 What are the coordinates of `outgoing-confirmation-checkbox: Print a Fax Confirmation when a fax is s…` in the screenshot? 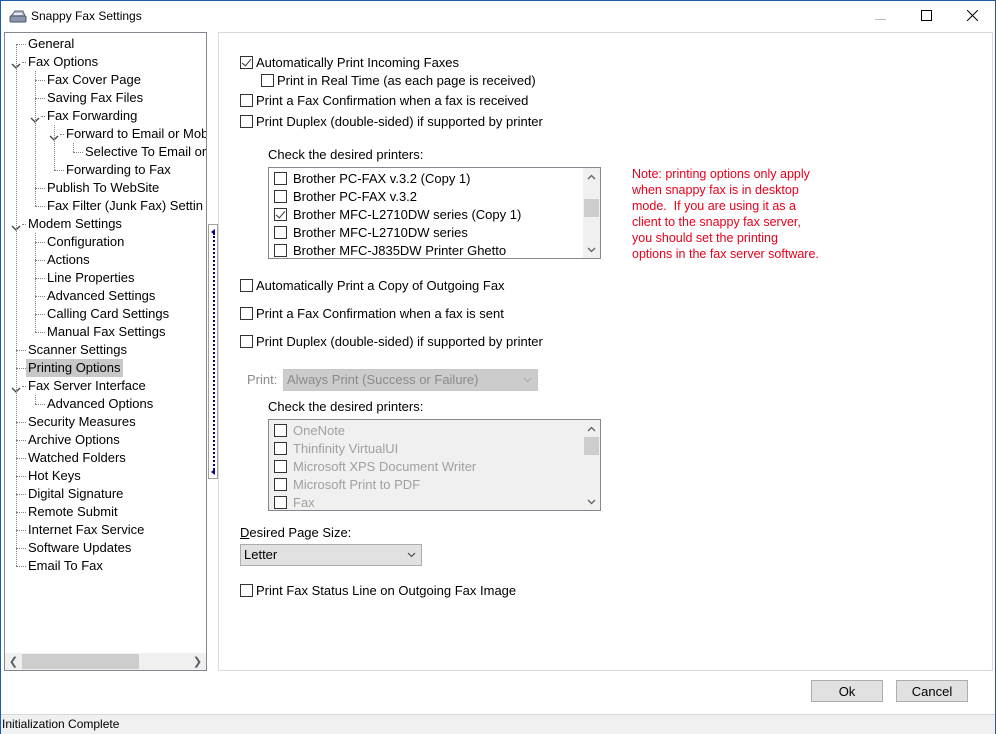 It's located at (372, 313).